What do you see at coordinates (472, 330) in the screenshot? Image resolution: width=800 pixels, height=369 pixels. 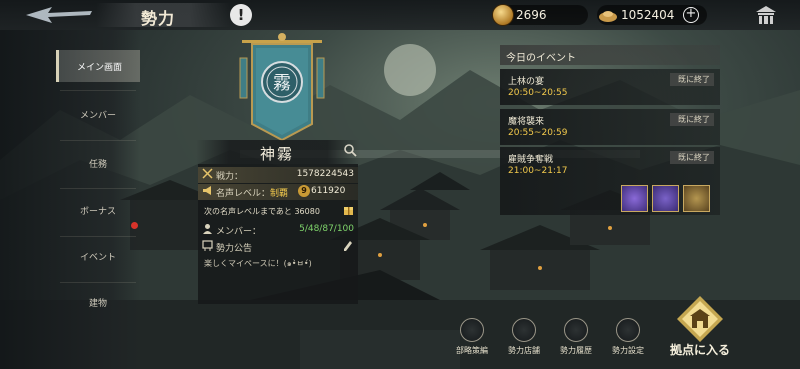 I see `book-icon` at bounding box center [472, 330].